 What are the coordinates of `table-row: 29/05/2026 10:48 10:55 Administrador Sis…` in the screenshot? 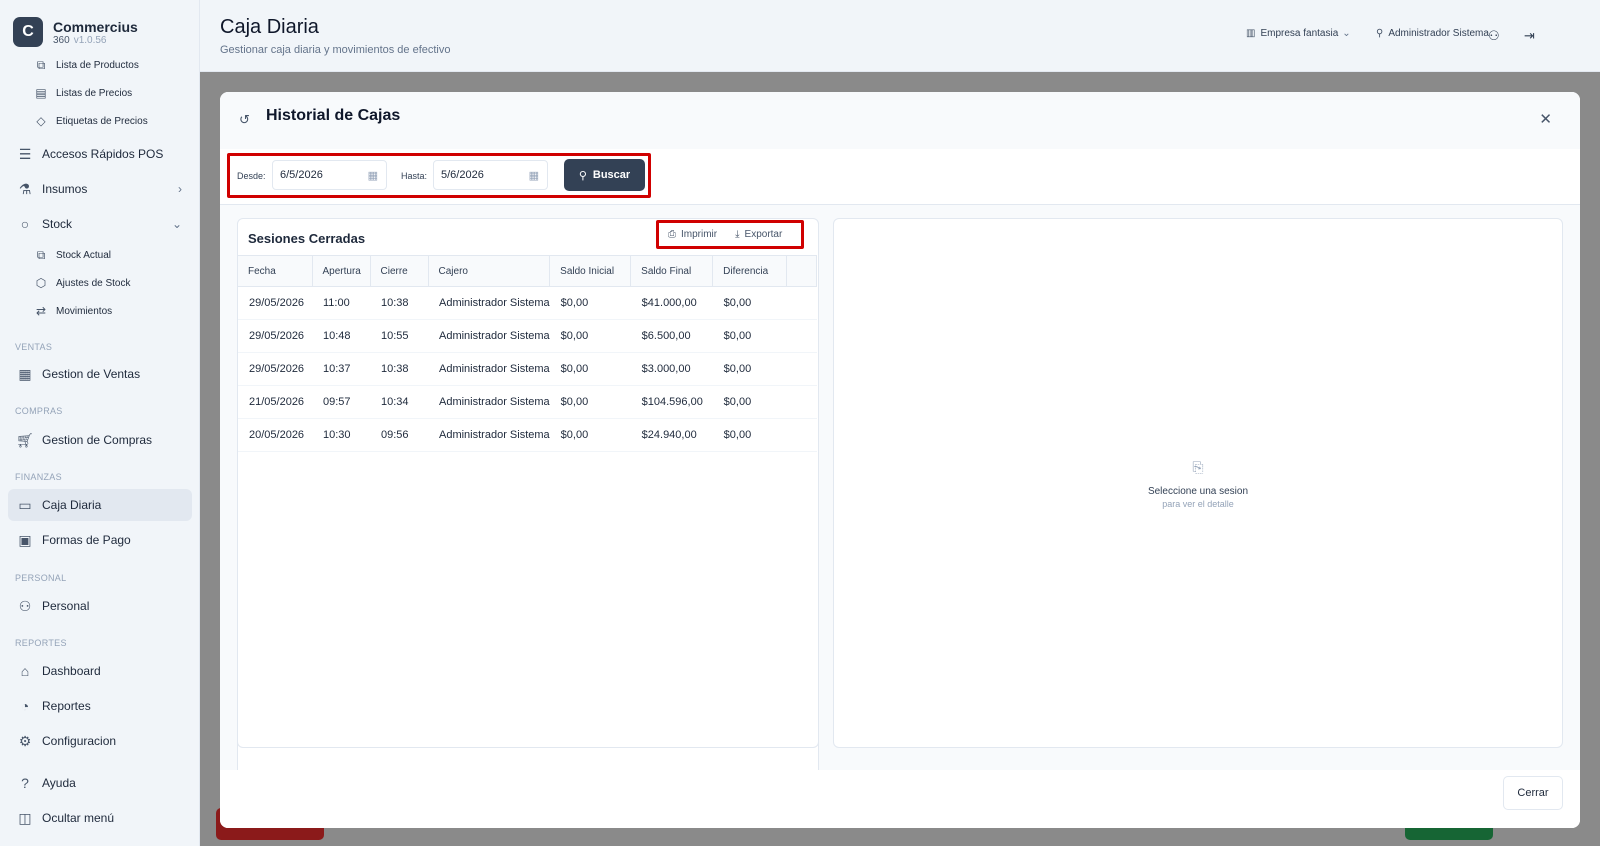 It's located at (527, 336).